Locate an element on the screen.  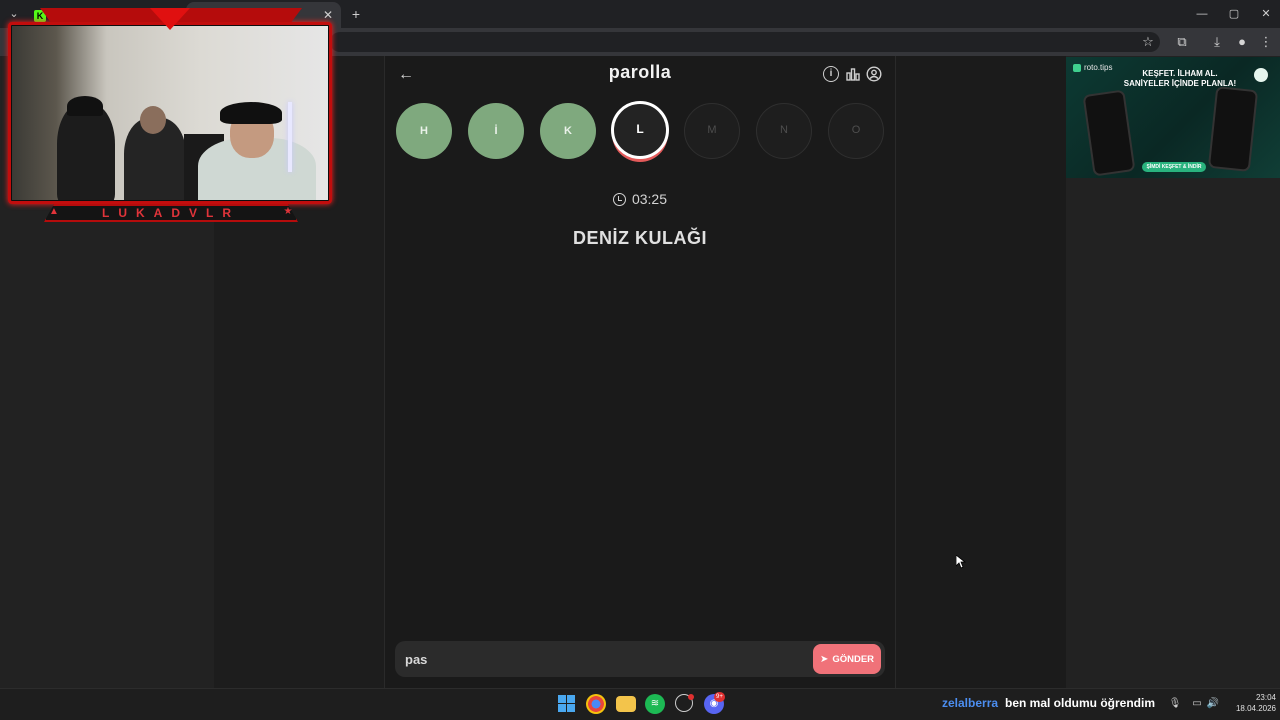
windows-start-icon is located at coordinates (566, 703).